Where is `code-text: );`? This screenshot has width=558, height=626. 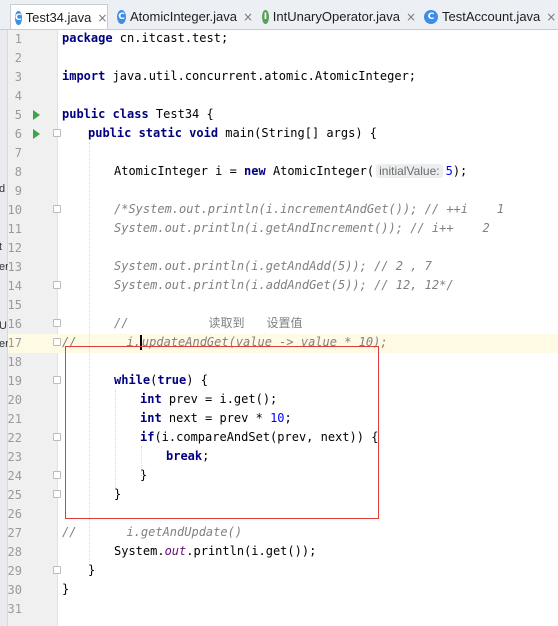 code-text: ); is located at coordinates (460, 171).